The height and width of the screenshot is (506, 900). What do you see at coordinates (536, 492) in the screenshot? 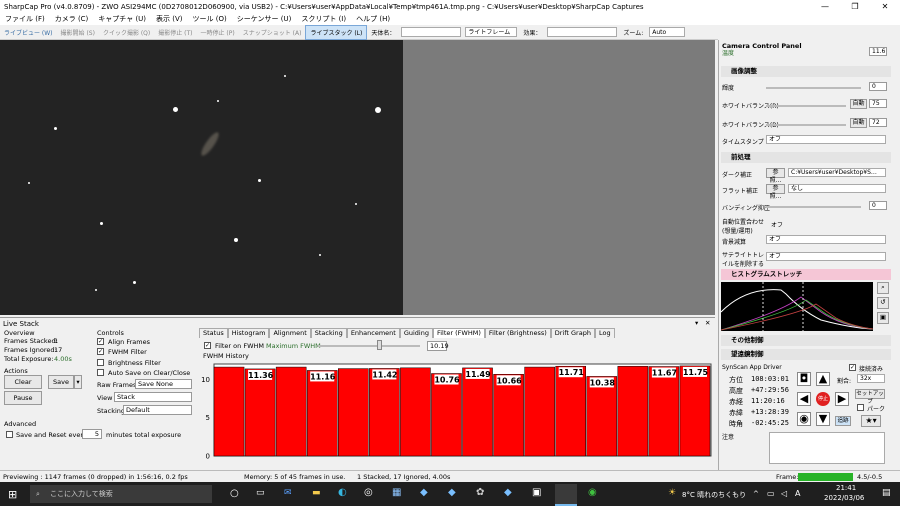
I see `terminal-icon: ▣` at bounding box center [536, 492].